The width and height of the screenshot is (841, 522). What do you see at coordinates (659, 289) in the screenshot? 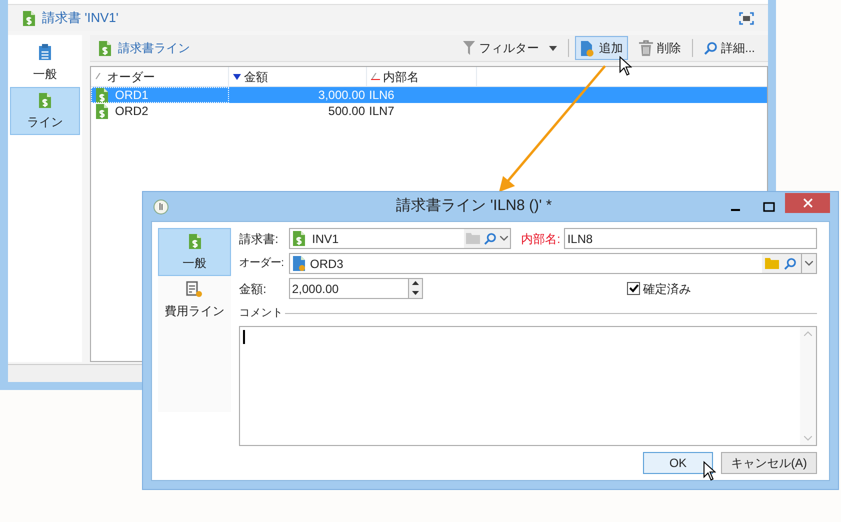
I see `confirmed-checkbox: 確定済み` at bounding box center [659, 289].